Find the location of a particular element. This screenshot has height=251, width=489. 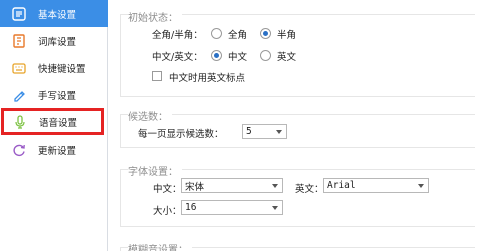

english-font-value: Arial is located at coordinates (341, 185).